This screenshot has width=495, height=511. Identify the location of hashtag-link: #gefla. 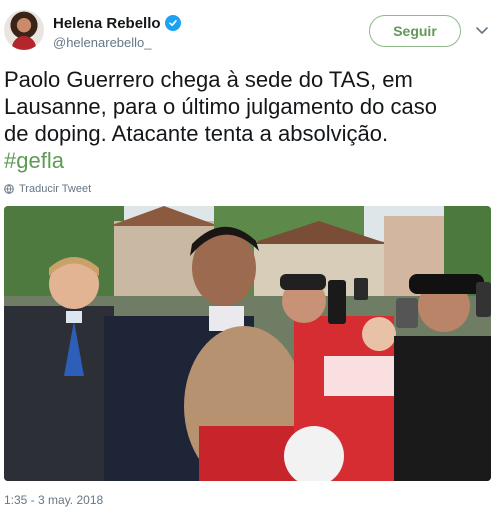
(248, 160).